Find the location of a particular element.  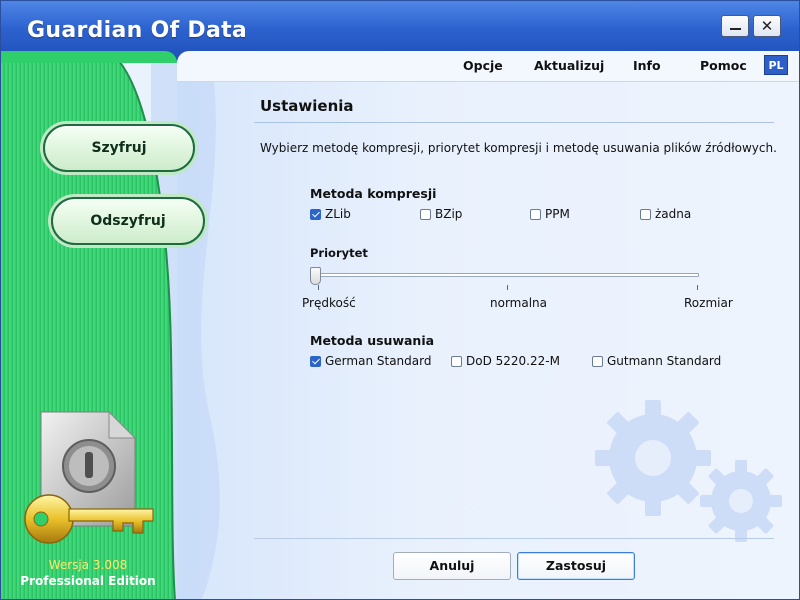

checkbox-label: ZLib is located at coordinates (338, 214).